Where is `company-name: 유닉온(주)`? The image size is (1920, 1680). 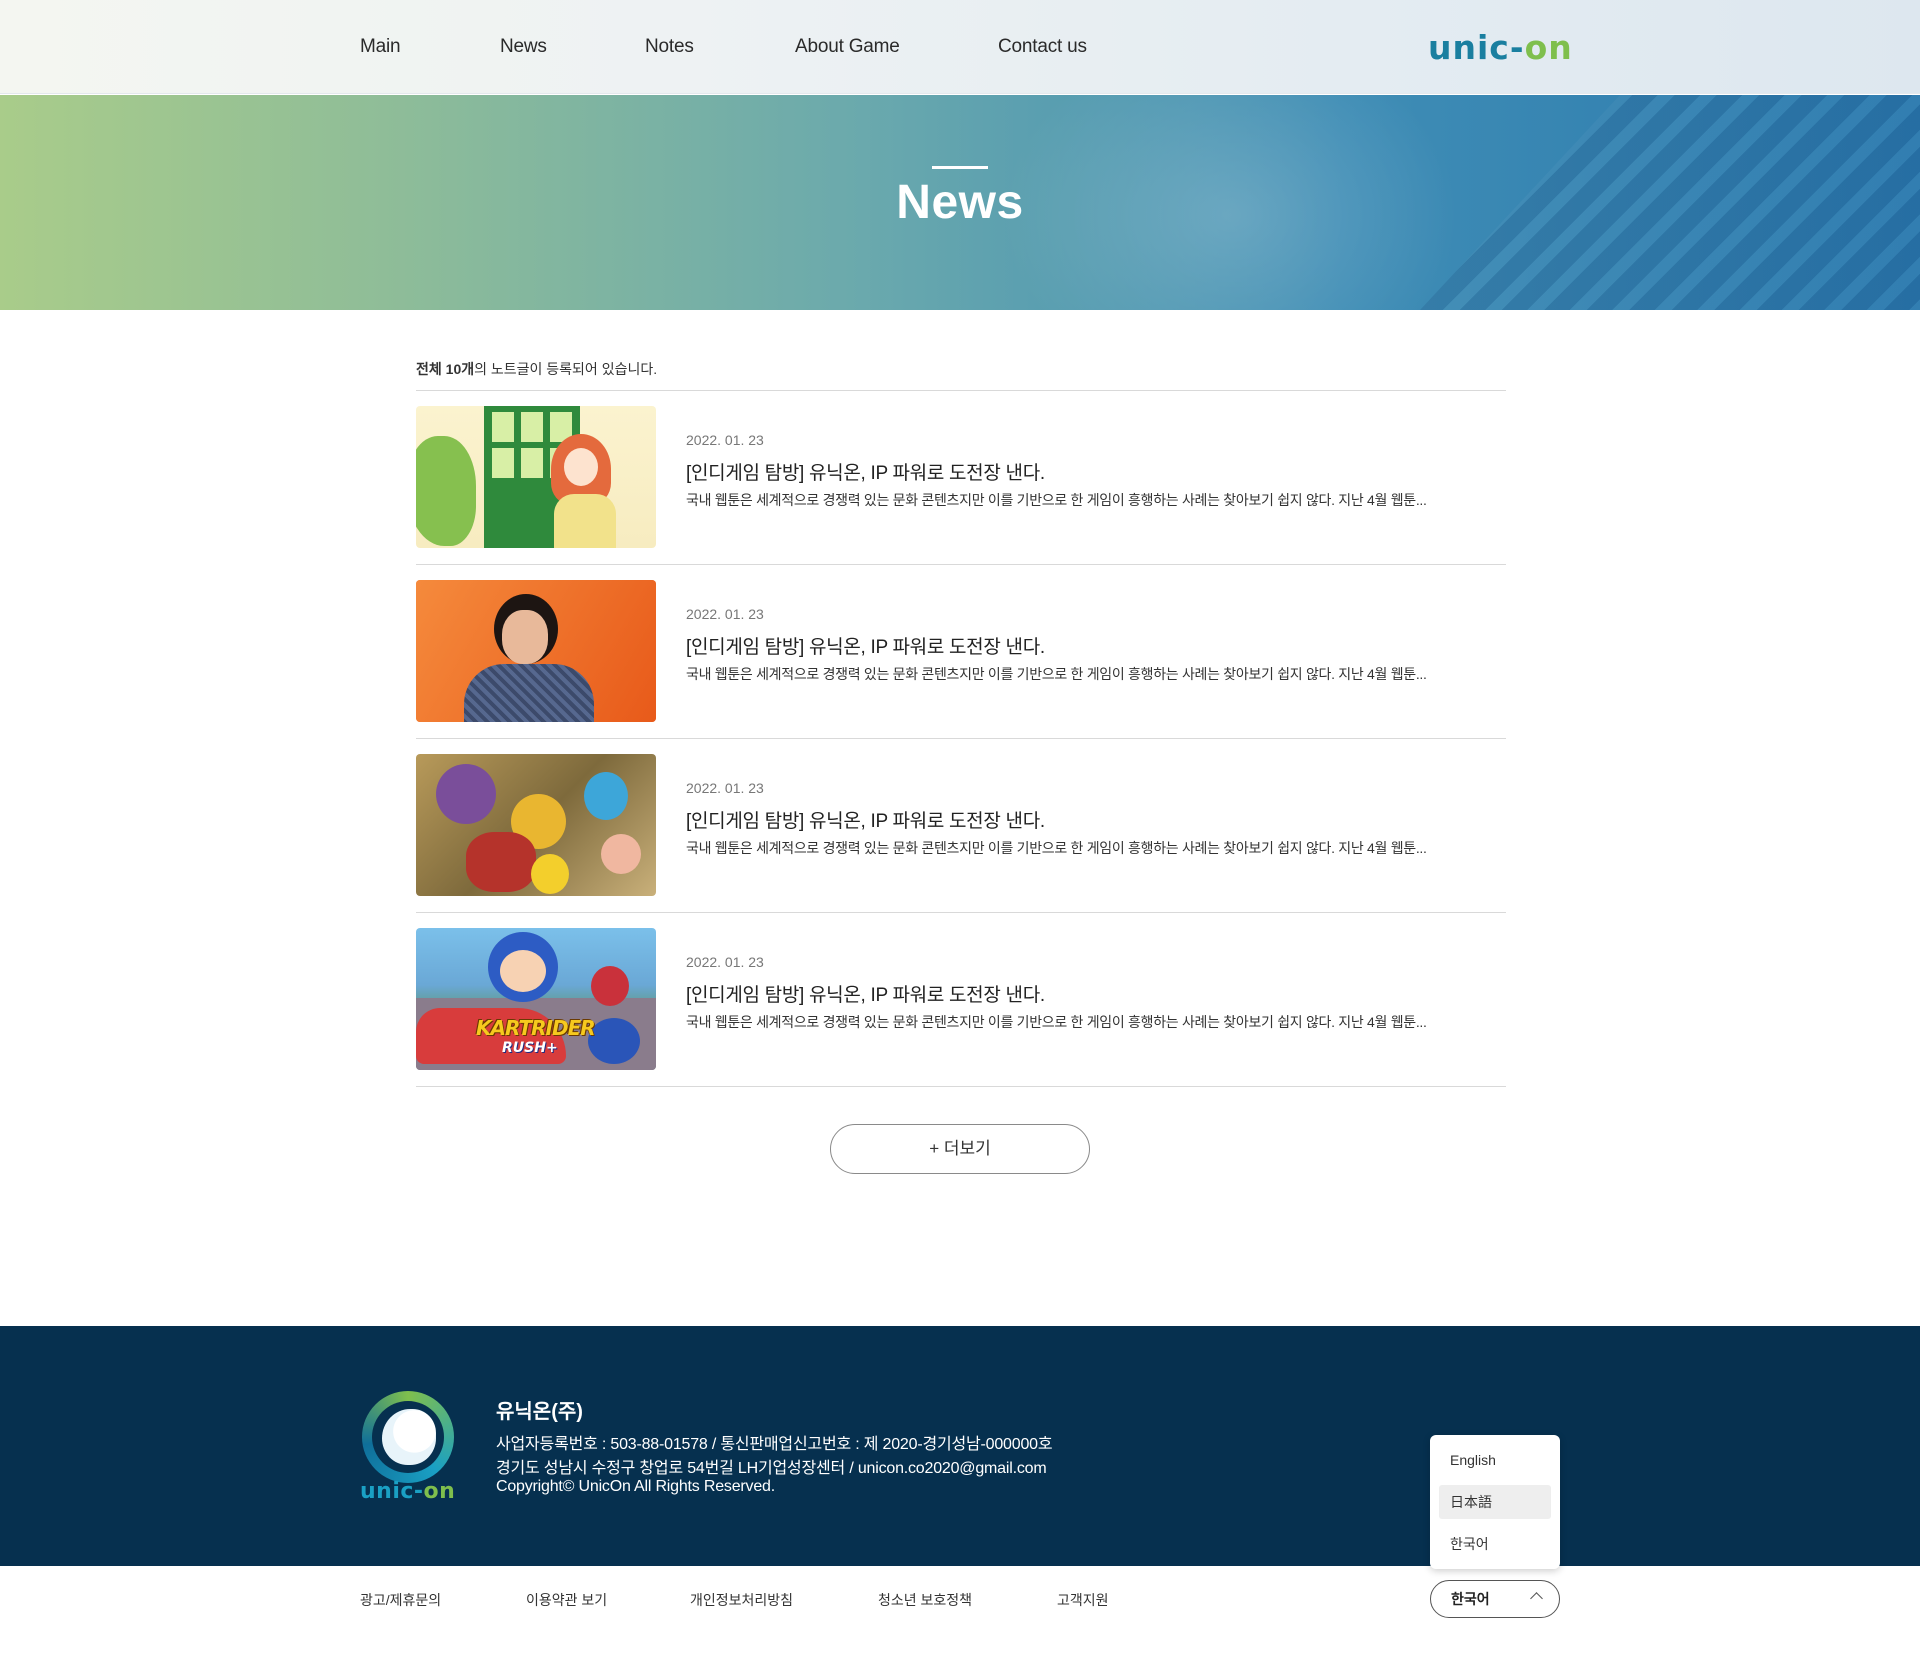
company-name: 유닉온(주) is located at coordinates (539, 1412).